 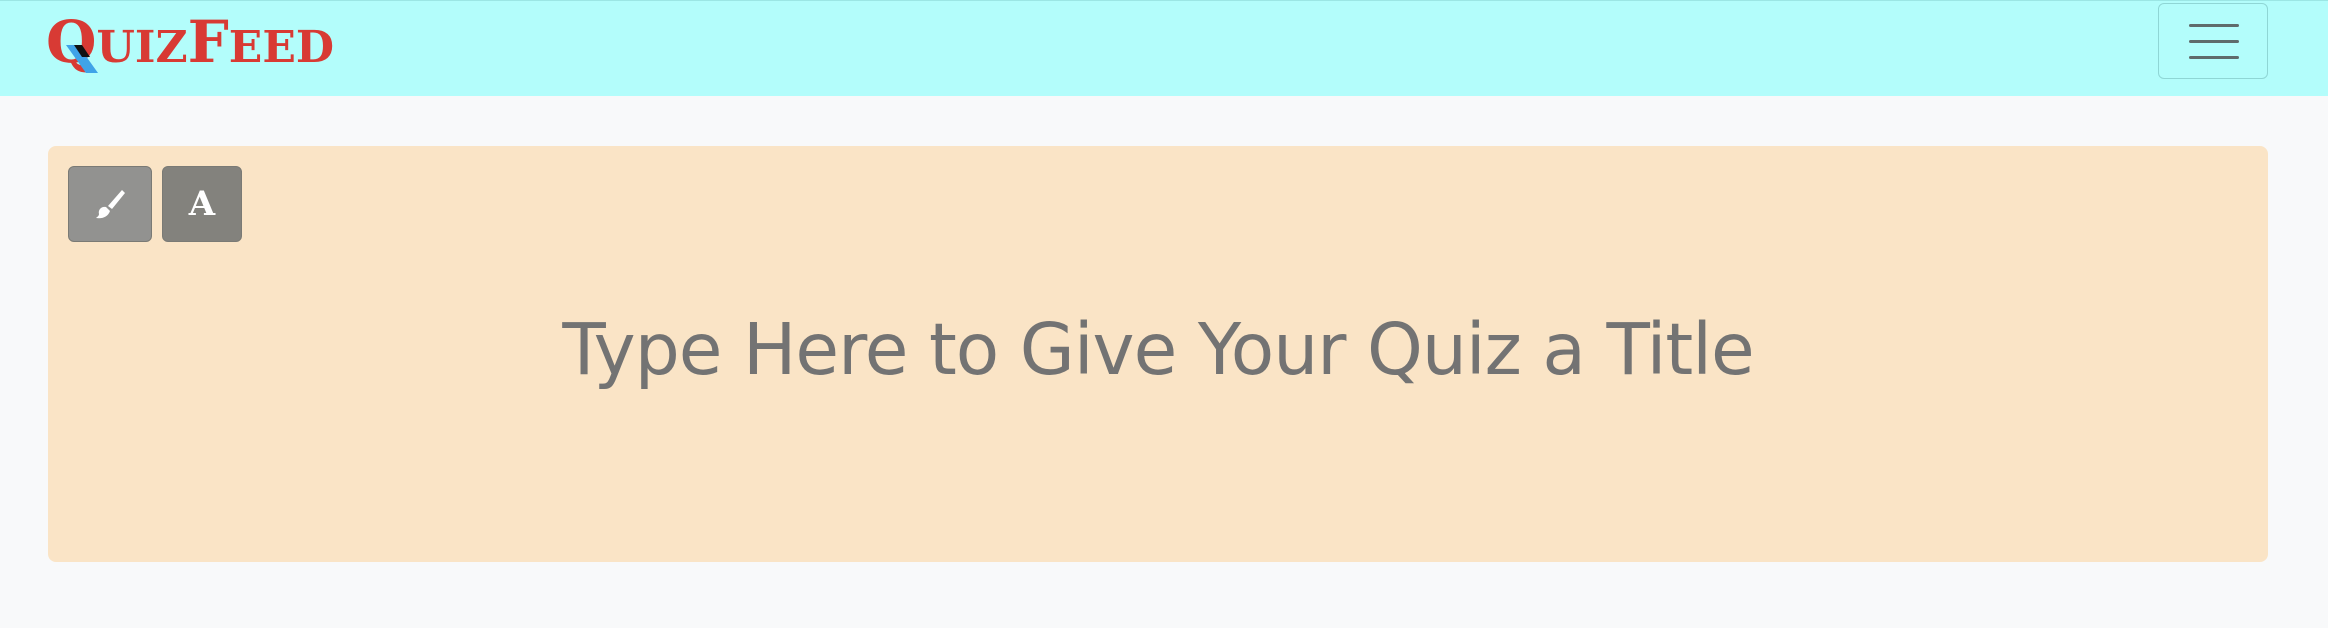 What do you see at coordinates (82, 59) in the screenshot?
I see `logo-q-tail-icon` at bounding box center [82, 59].